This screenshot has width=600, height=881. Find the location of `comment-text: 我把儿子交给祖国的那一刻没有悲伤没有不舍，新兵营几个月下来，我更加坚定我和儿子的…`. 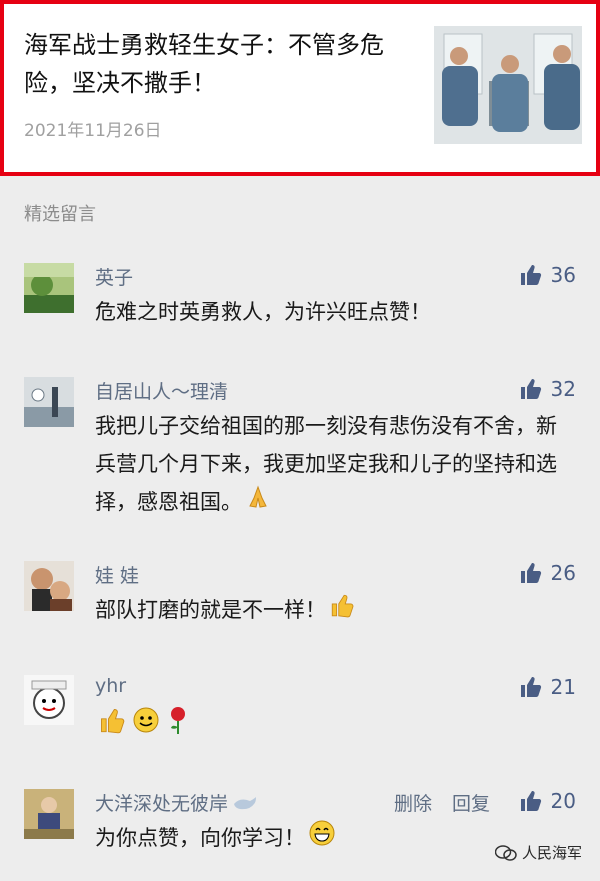

comment-text: 我把儿子交给祖国的那一刻没有悲伤没有不舍，新兵营几个月下来，我更加坚定我和儿子的… is located at coordinates (326, 464).